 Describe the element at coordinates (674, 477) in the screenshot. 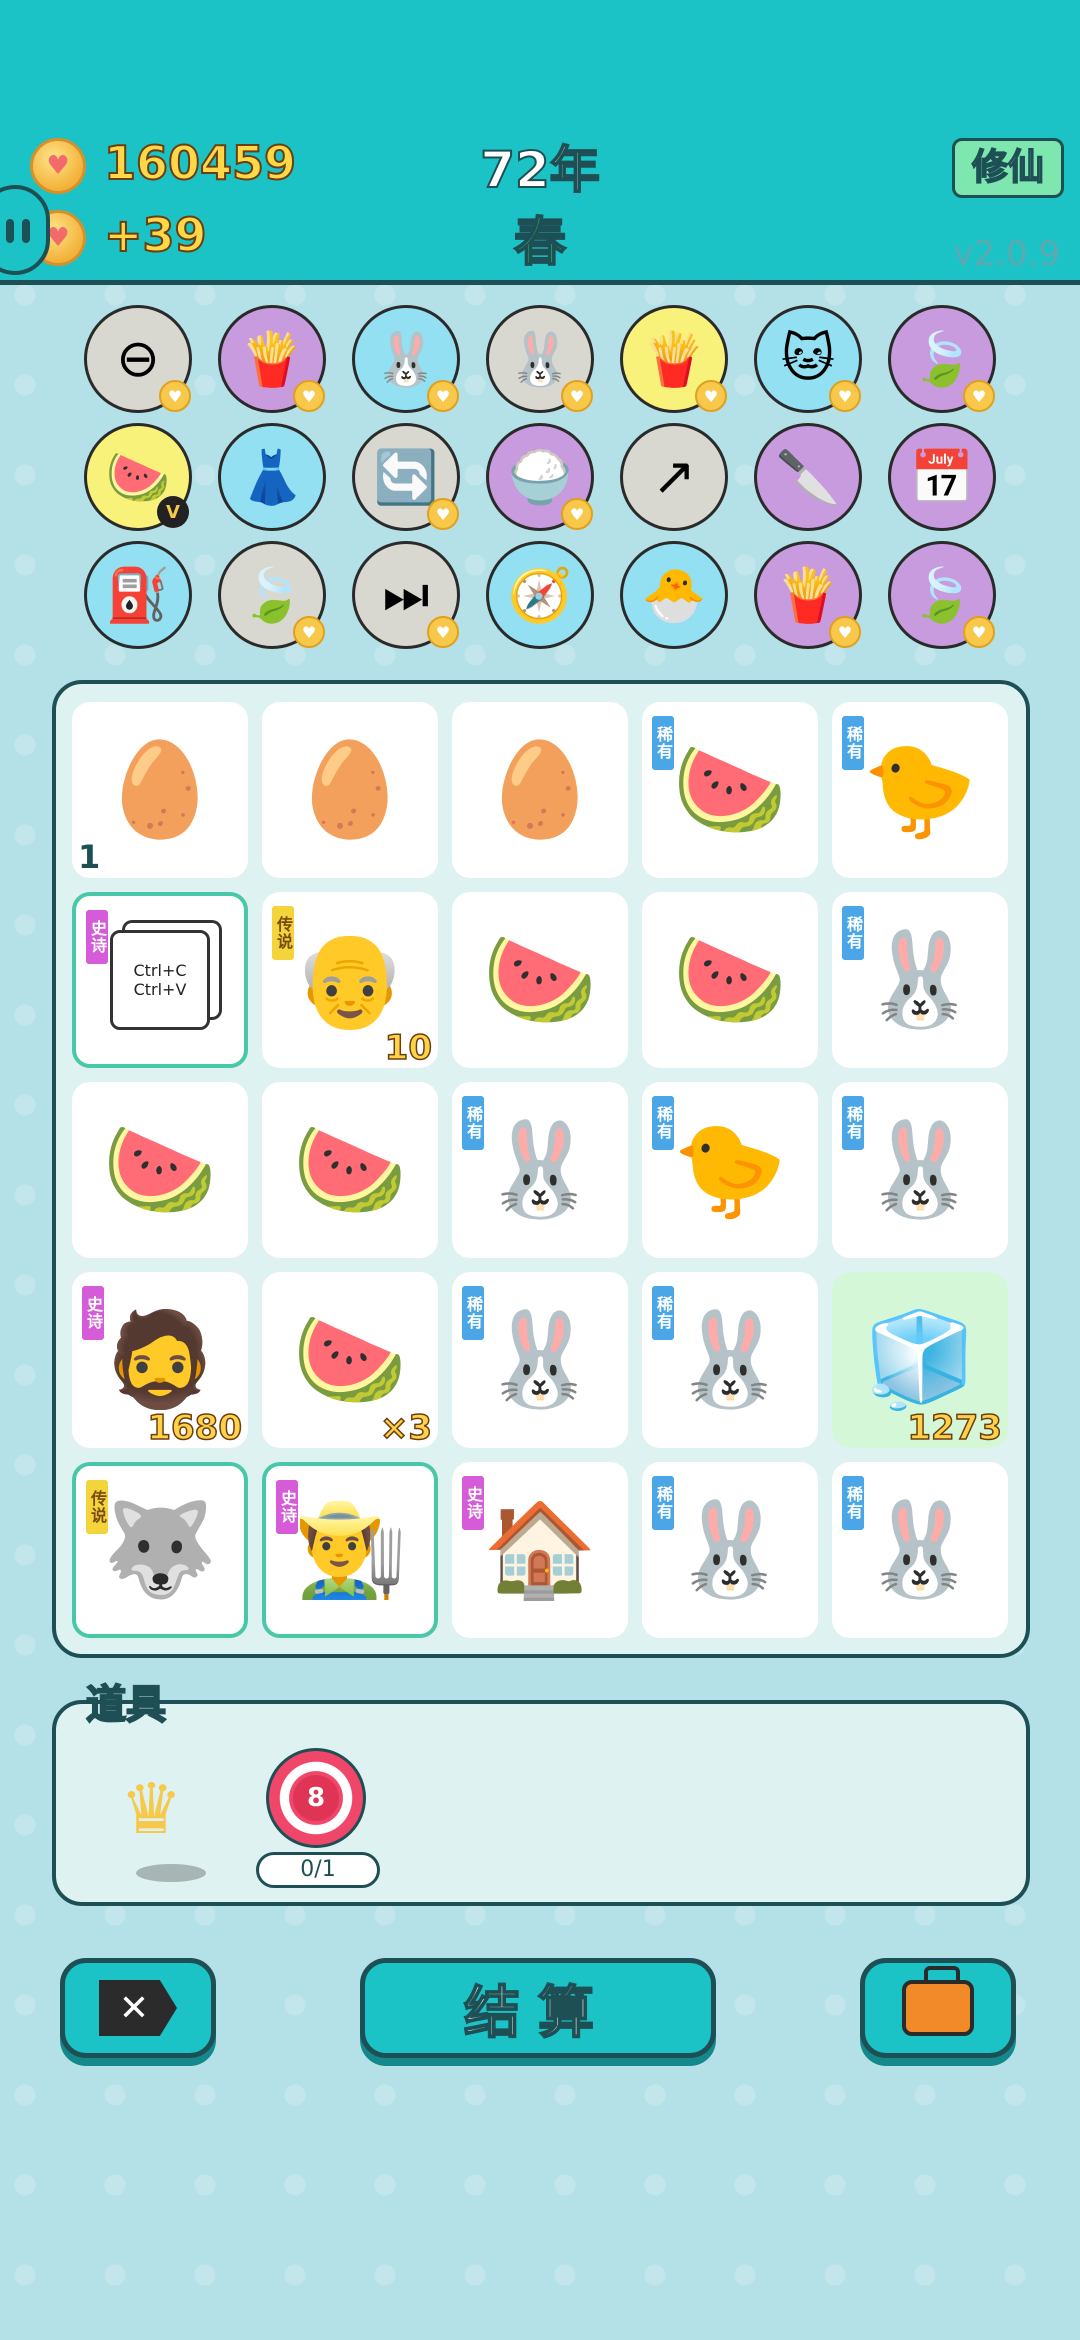

I see `arrow-up-right-icon: ↗` at that location.